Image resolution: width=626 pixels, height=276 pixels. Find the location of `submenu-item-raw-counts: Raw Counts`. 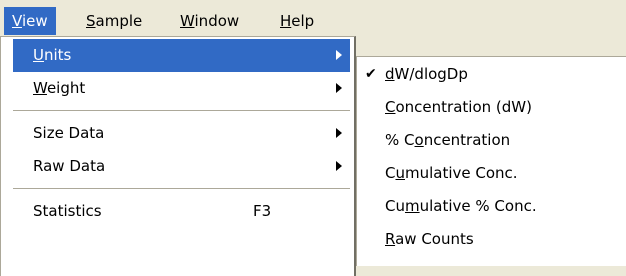

submenu-item-raw-counts: Raw Counts is located at coordinates (493, 239).